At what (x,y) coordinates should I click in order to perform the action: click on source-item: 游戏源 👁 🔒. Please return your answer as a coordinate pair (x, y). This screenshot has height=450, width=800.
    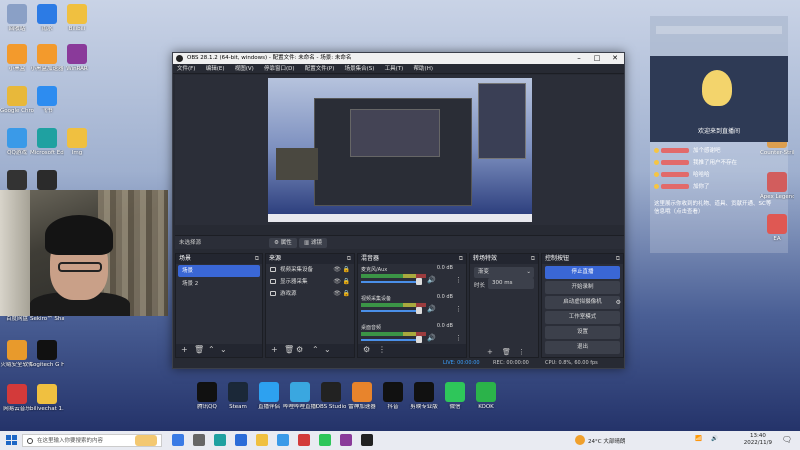
    Looking at the image, I should click on (310, 294).